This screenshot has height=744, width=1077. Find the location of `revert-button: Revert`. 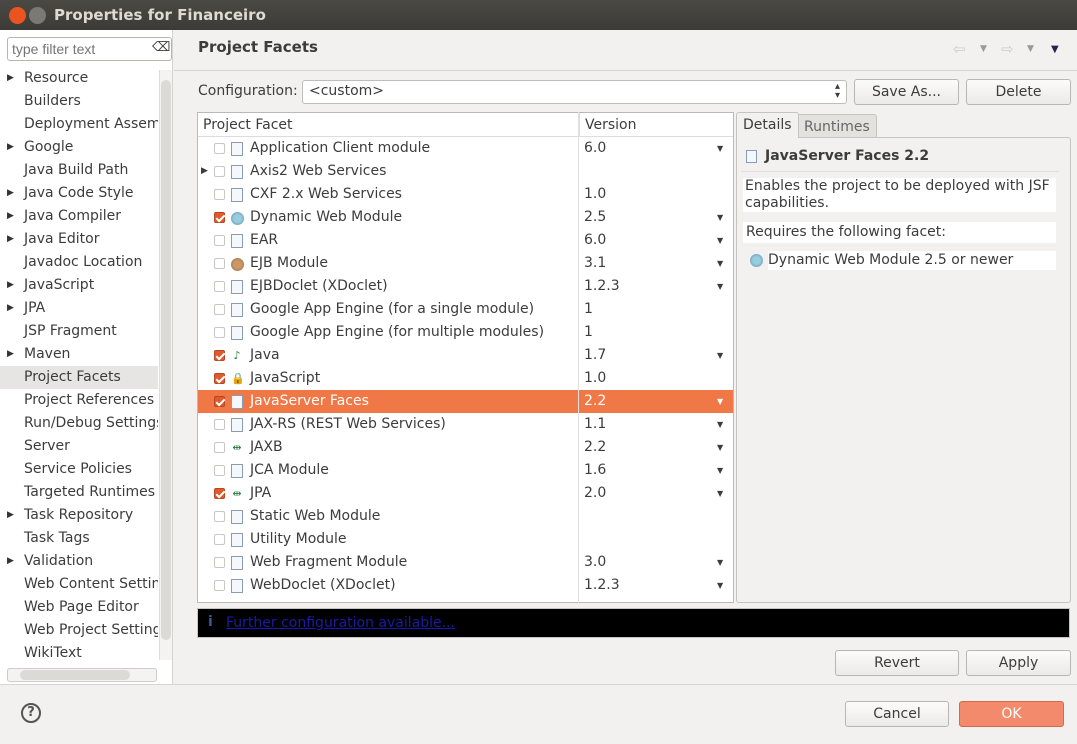

revert-button: Revert is located at coordinates (897, 663).